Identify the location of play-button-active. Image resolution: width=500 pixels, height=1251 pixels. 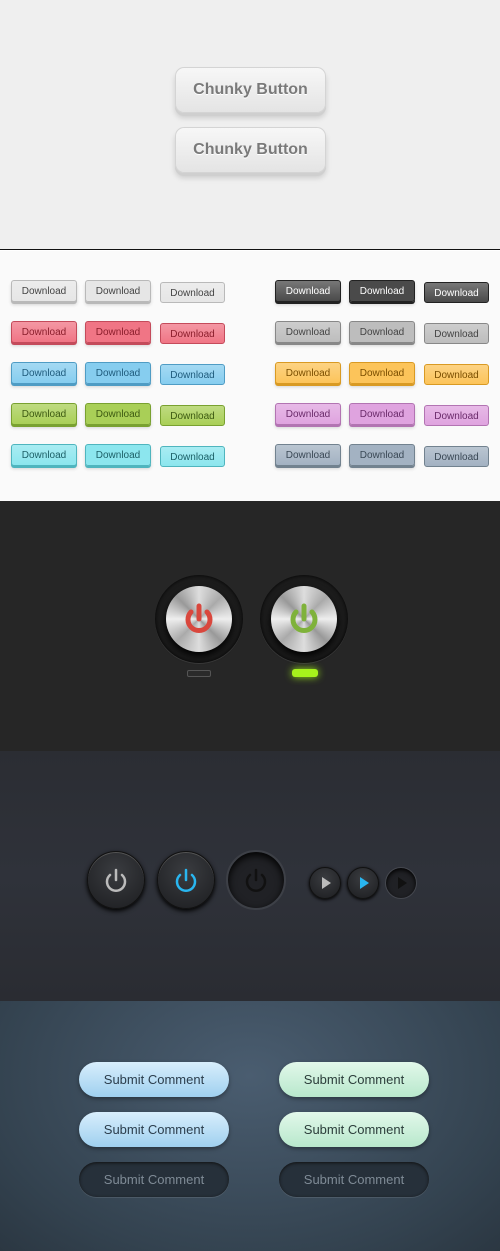
(363, 883).